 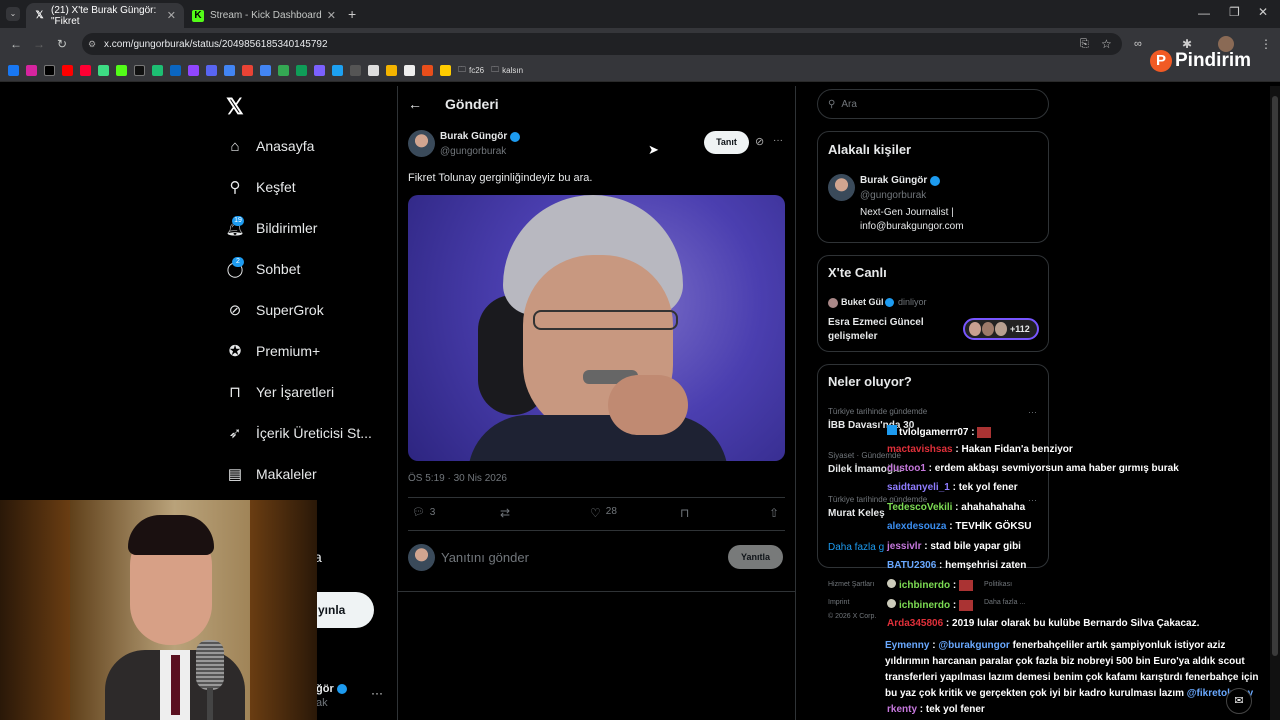 I want to click on webcam-overlay, so click(x=158, y=610).